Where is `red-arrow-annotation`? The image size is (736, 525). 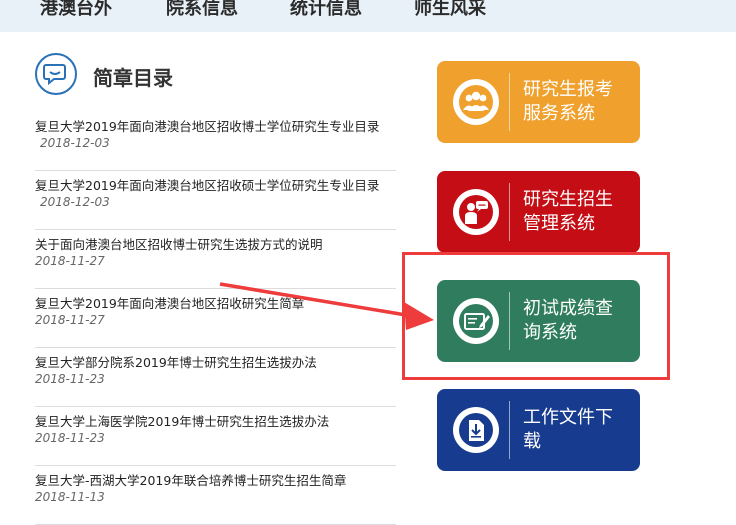
red-arrow-annotation is located at coordinates (326, 306).